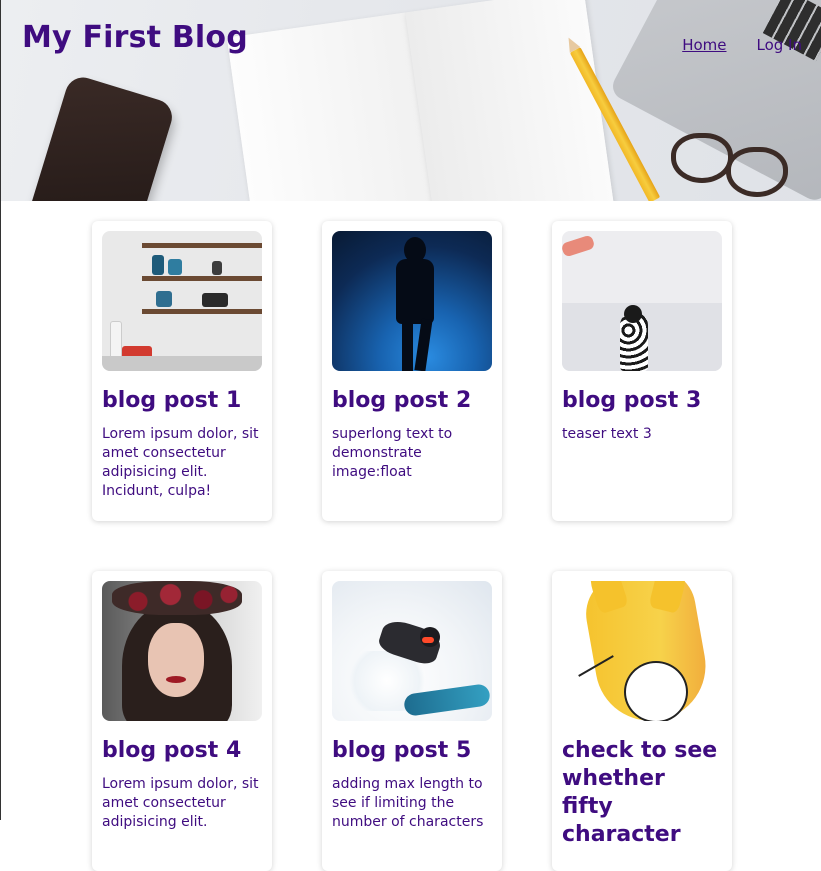 The width and height of the screenshot is (821, 871). What do you see at coordinates (642, 793) in the screenshot?
I see `post-title: check to see whether fifty character` at bounding box center [642, 793].